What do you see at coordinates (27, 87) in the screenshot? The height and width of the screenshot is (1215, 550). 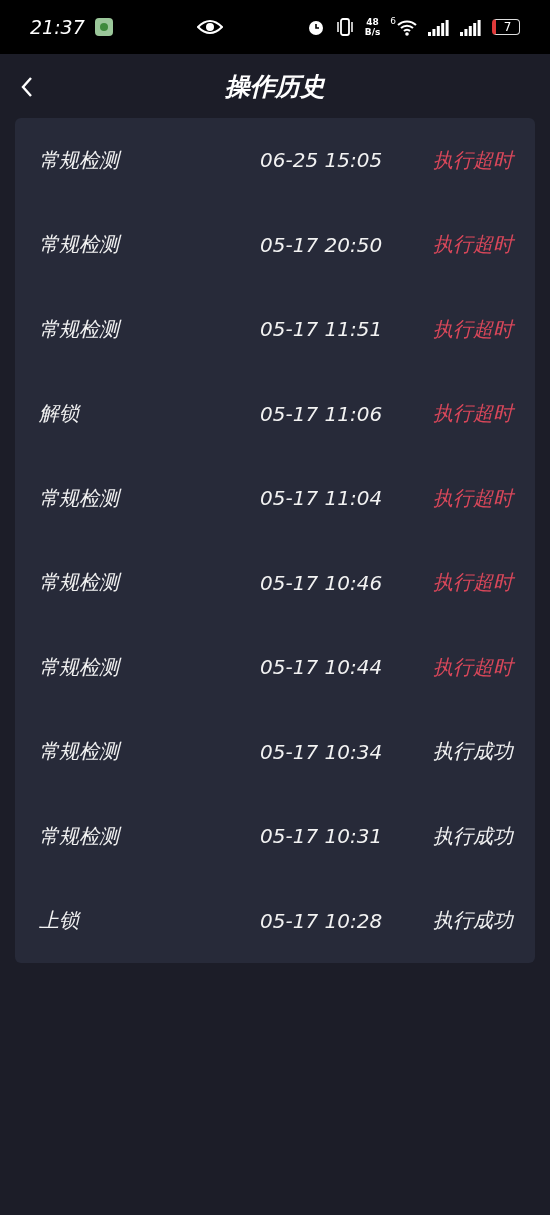 I see `back-button` at bounding box center [27, 87].